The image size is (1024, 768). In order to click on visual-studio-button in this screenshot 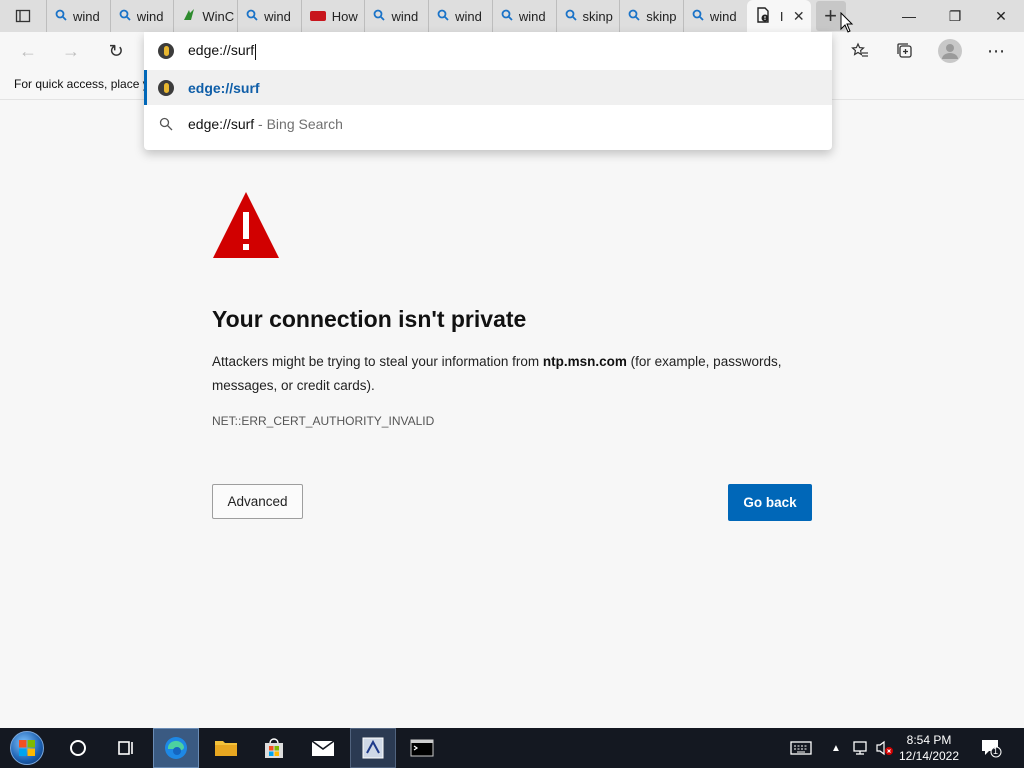, I will do `click(373, 748)`.